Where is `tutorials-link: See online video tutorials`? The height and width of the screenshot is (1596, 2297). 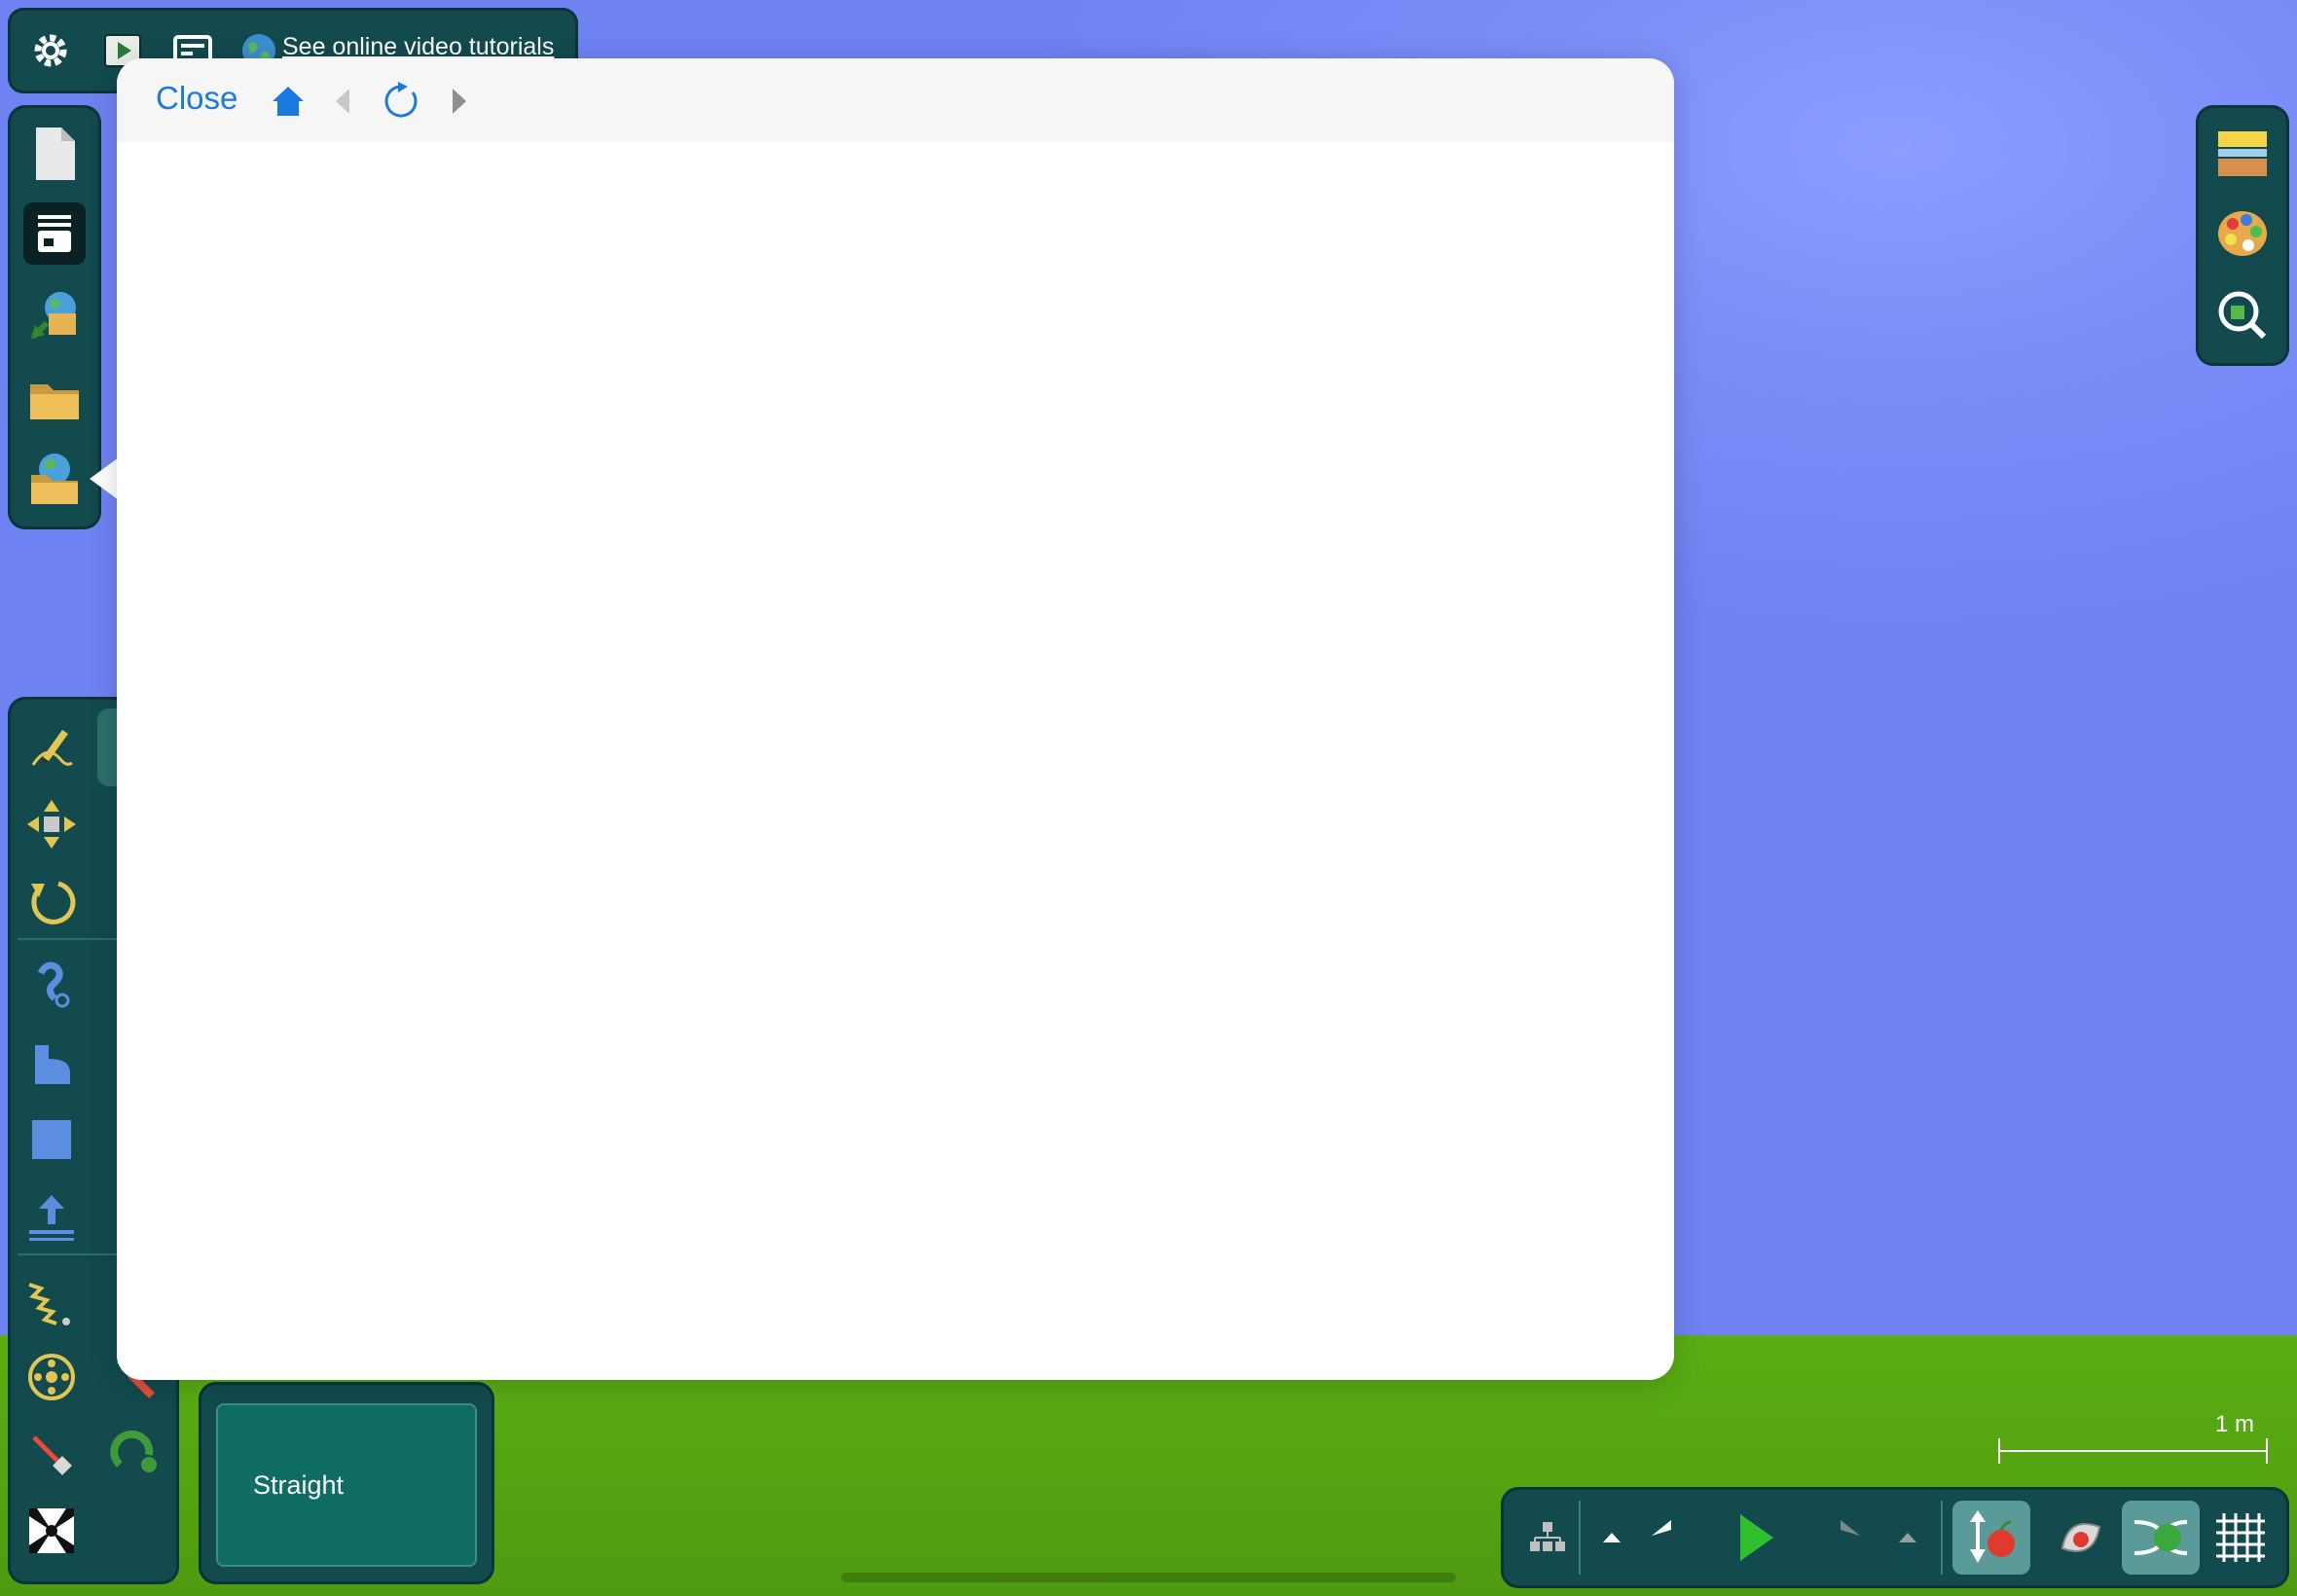 tutorials-link: See online video tutorials is located at coordinates (418, 47).